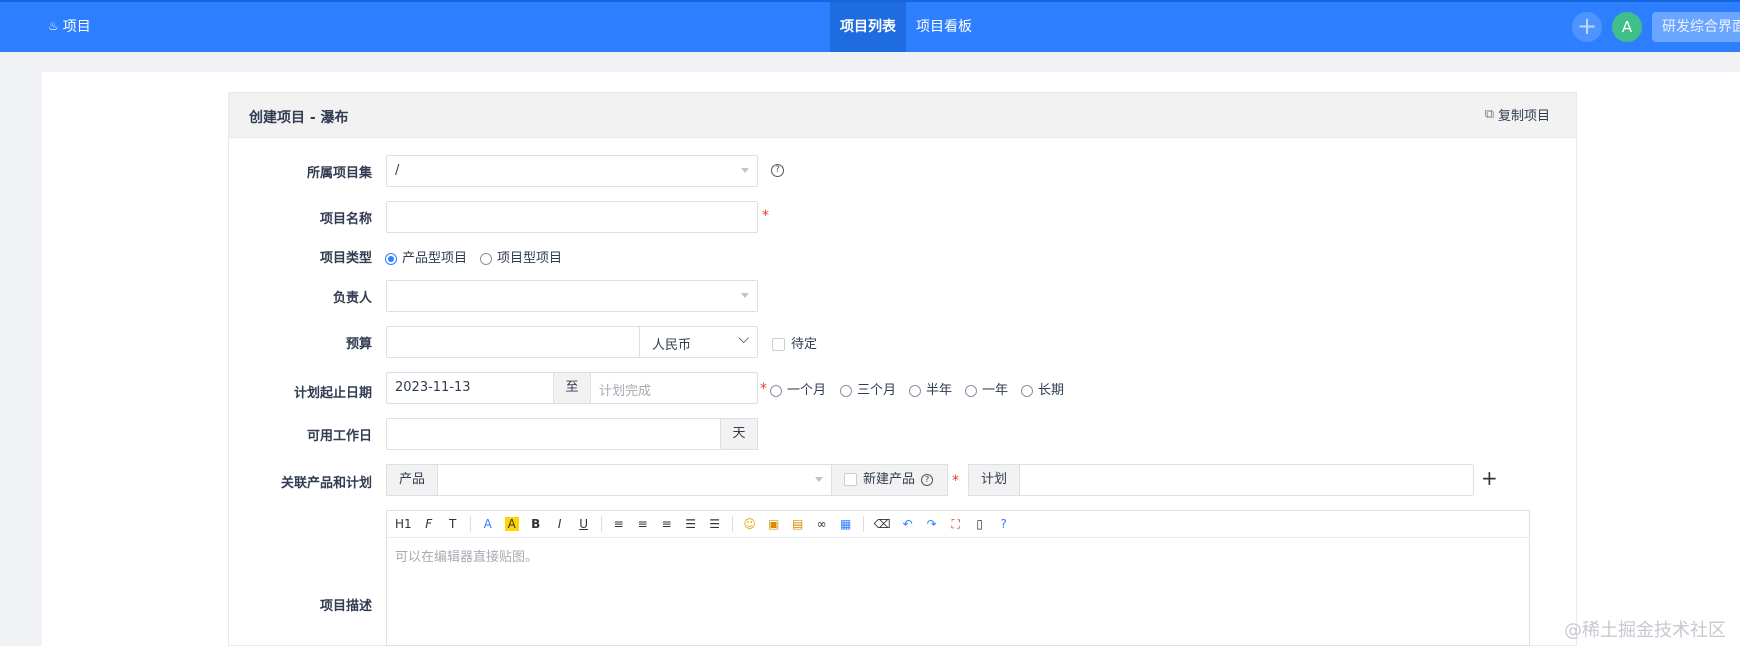 Image resolution: width=1740 pixels, height=646 pixels. I want to click on type-option-project: 项目型项目, so click(521, 256).